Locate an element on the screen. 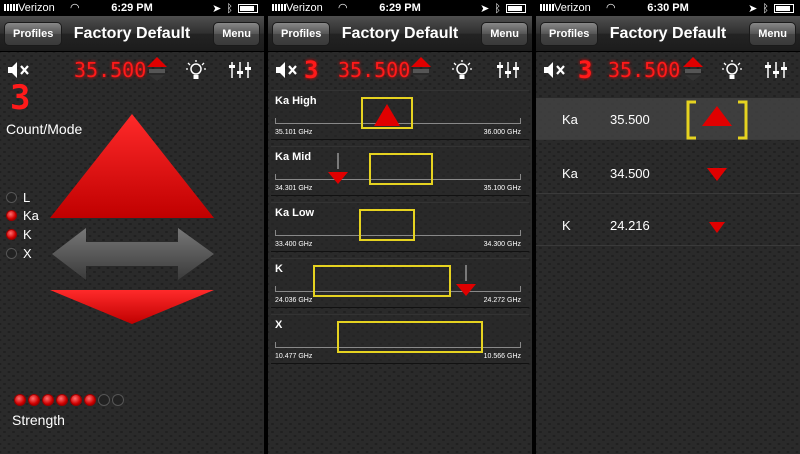 This screenshot has height=454, width=800. band-high-freq: 36.000 GHz is located at coordinates (502, 132).